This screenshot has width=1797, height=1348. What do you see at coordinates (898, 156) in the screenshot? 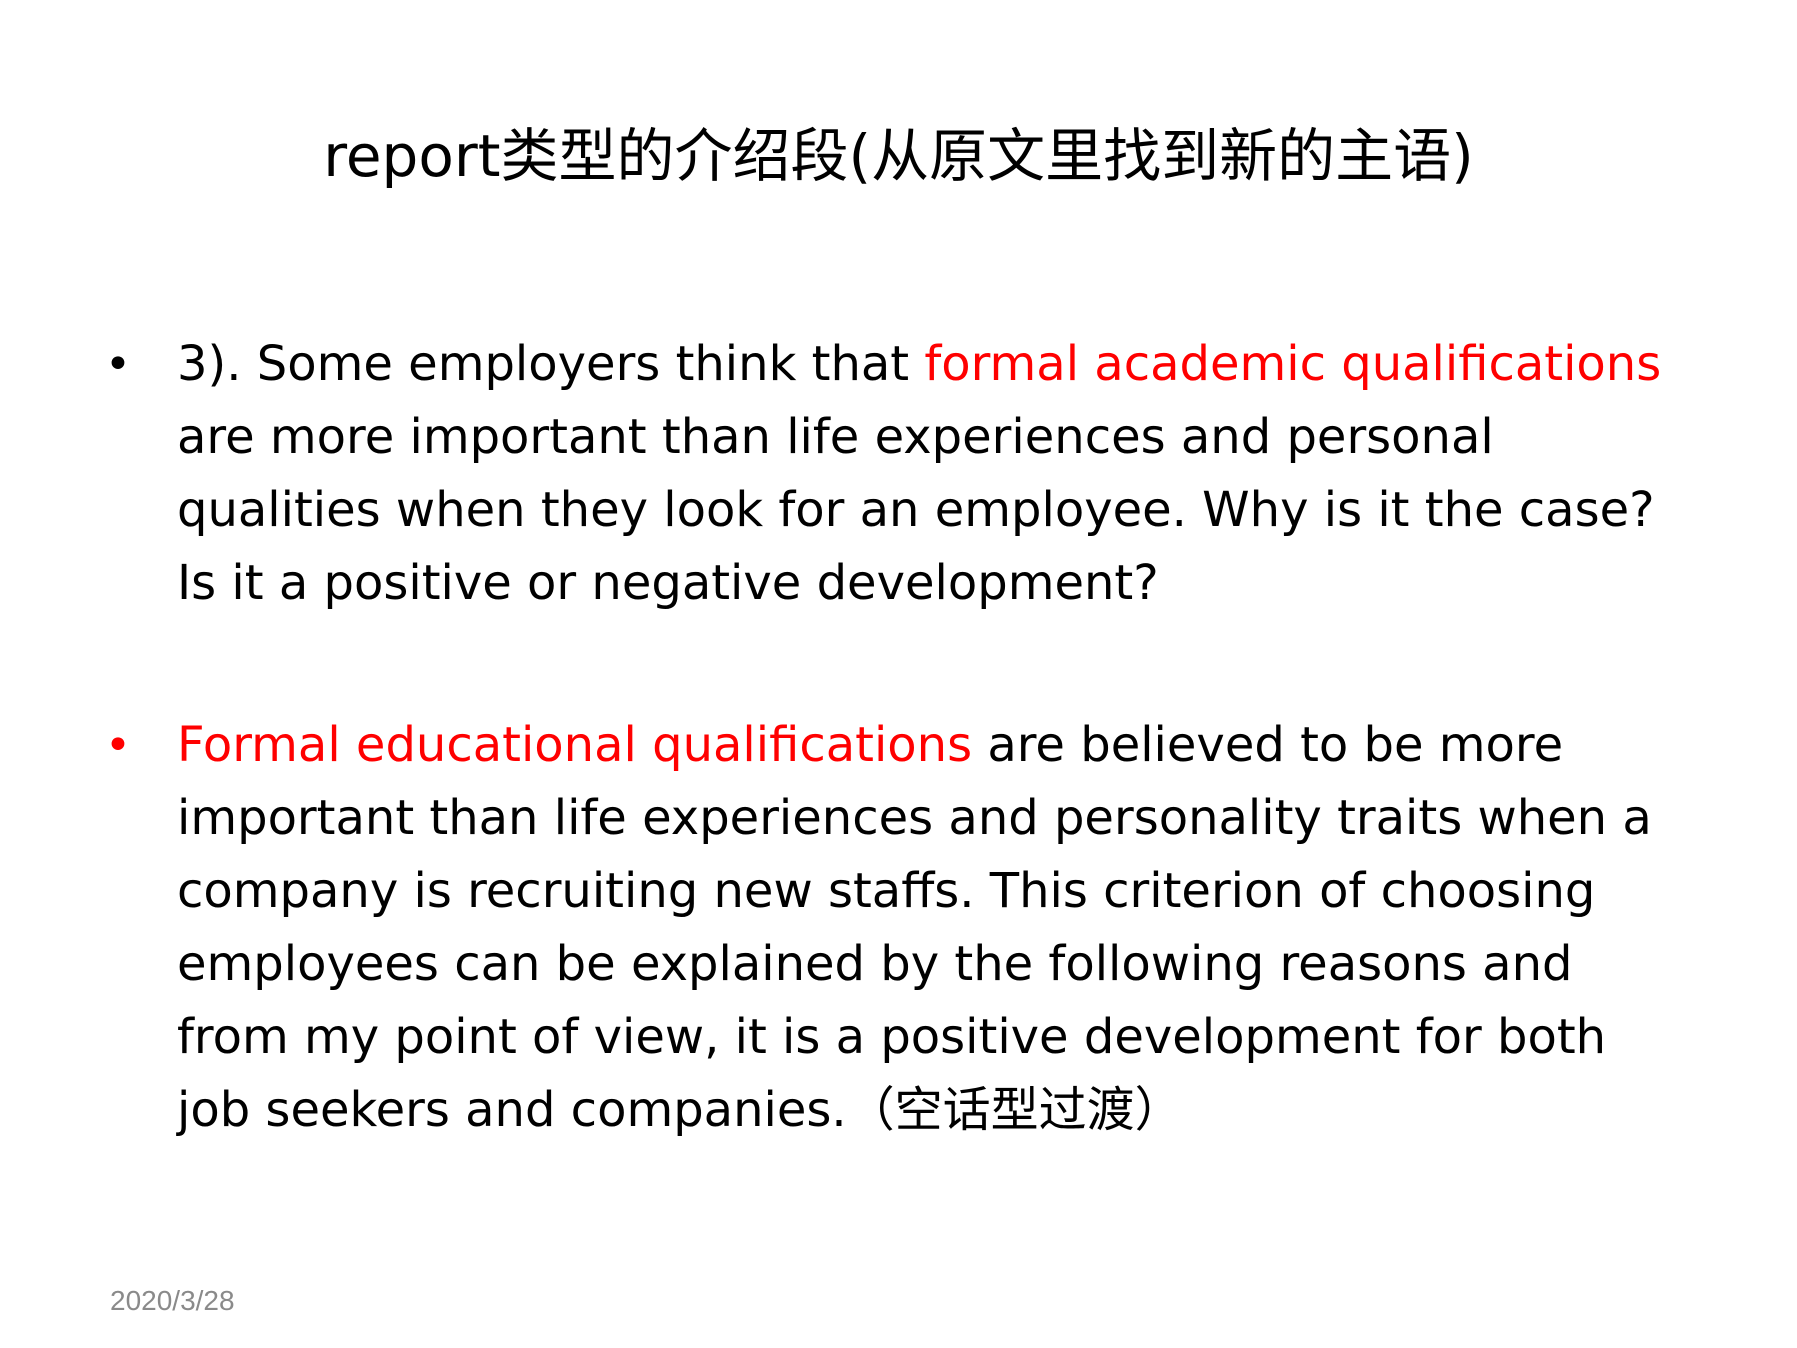
I see `slide-title: report类型的介绍段(从原文里找到新的主语)` at bounding box center [898, 156].